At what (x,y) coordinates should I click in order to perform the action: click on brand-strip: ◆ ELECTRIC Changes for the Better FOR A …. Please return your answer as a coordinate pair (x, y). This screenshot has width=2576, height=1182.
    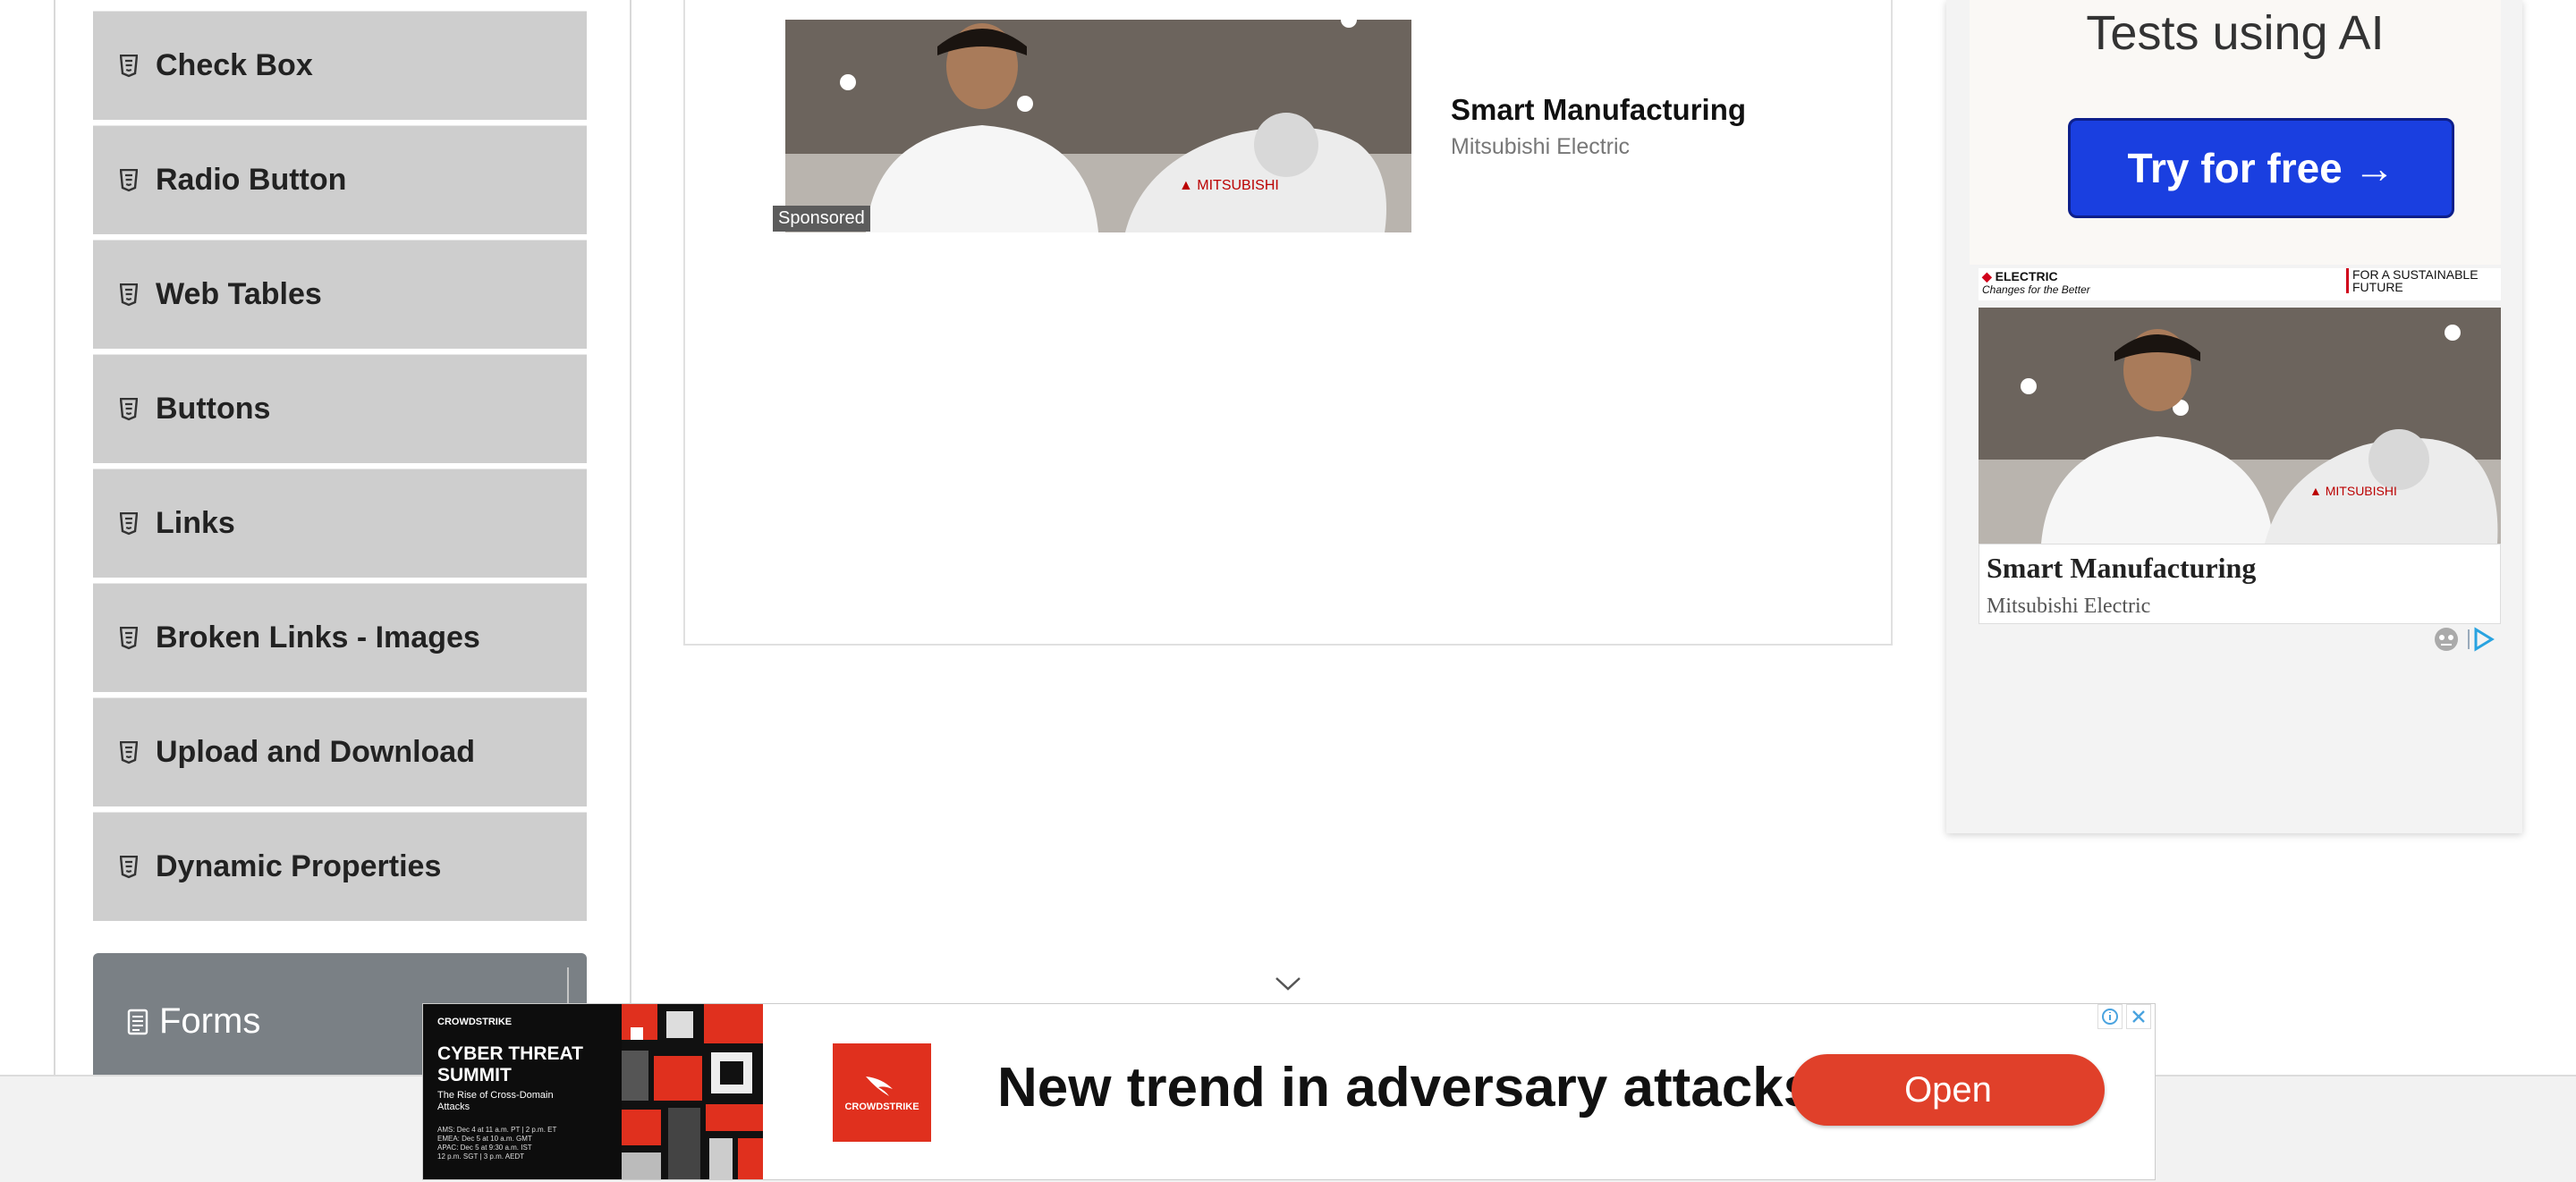
    Looking at the image, I should click on (2240, 284).